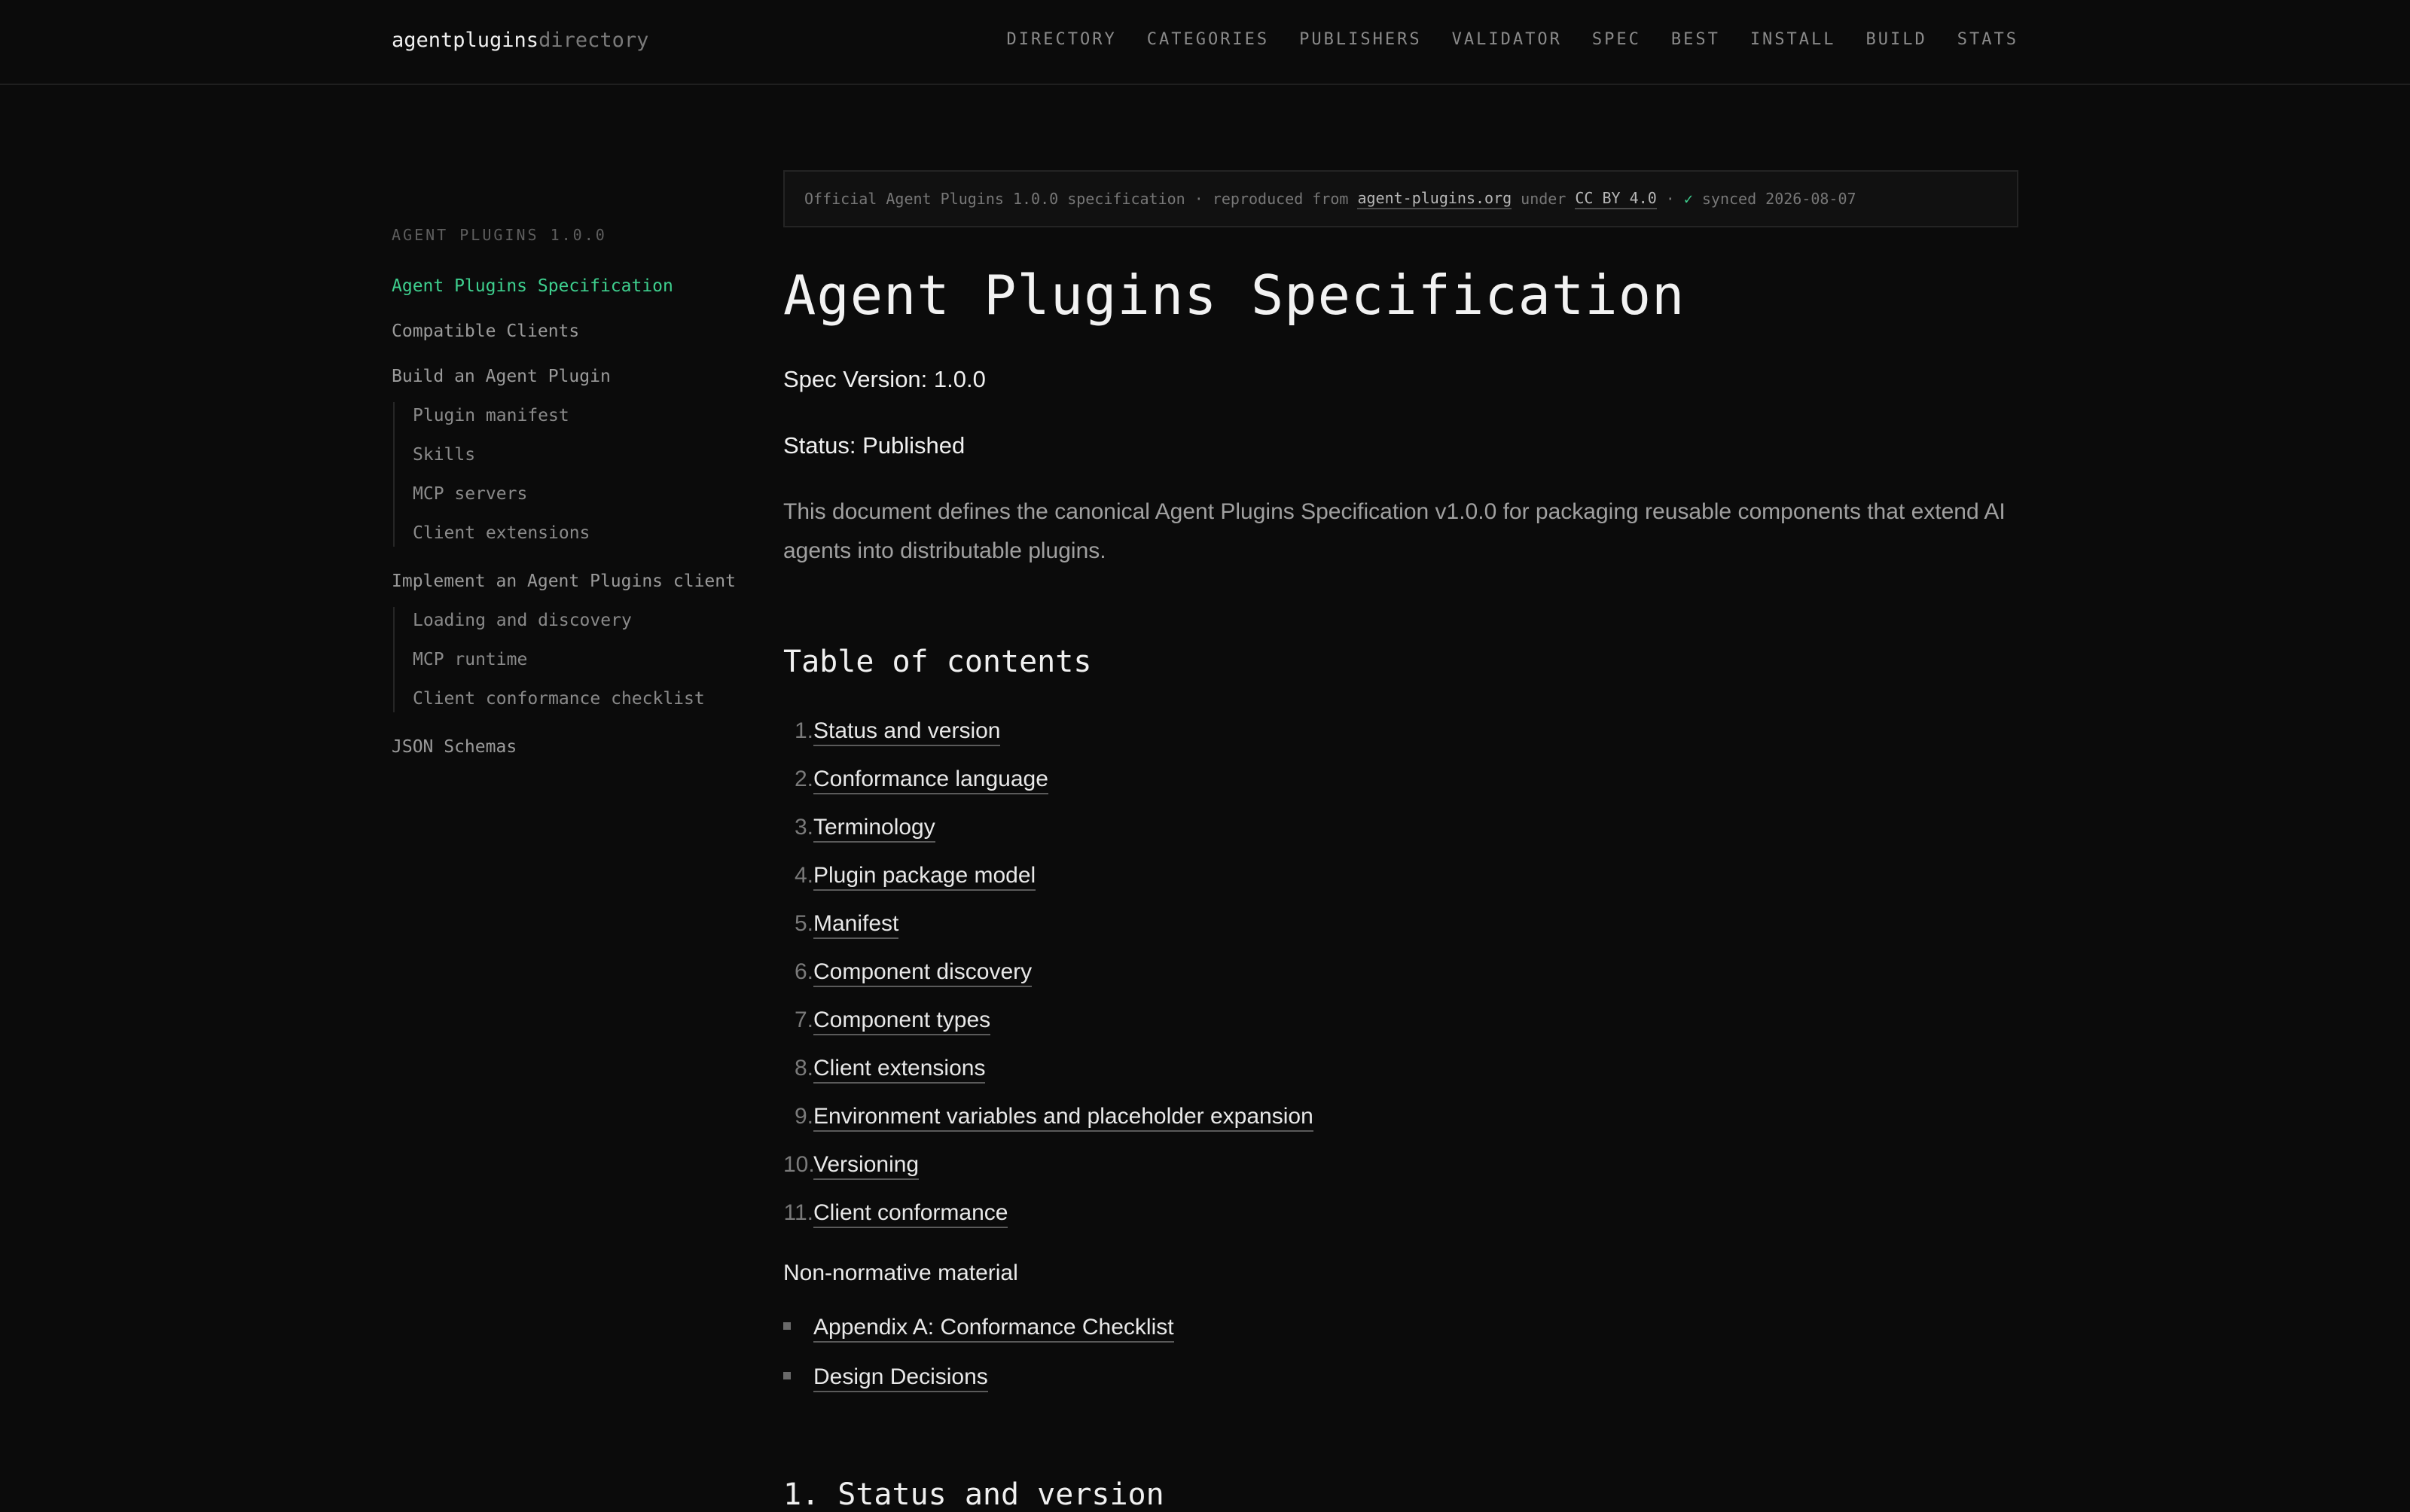 This screenshot has height=1512, width=2410. What do you see at coordinates (799, 1164) in the screenshot?
I see `toc-number: 10.` at bounding box center [799, 1164].